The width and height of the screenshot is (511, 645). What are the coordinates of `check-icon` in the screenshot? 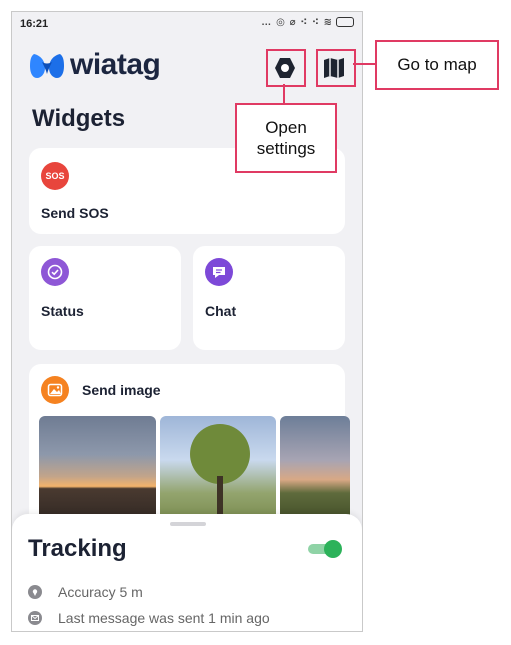 It's located at (55, 272).